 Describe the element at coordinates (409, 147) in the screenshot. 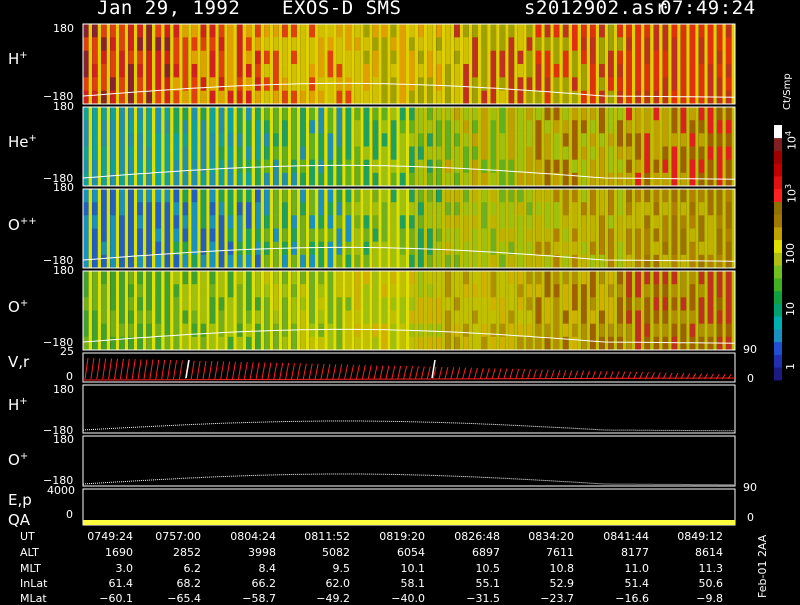

I see `he-plus-spectrogram` at that location.